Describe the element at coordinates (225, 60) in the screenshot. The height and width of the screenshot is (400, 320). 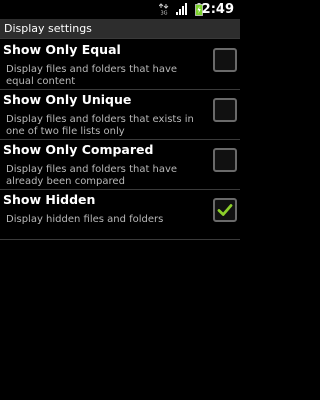
I see `show-only-equal-checkbox` at that location.